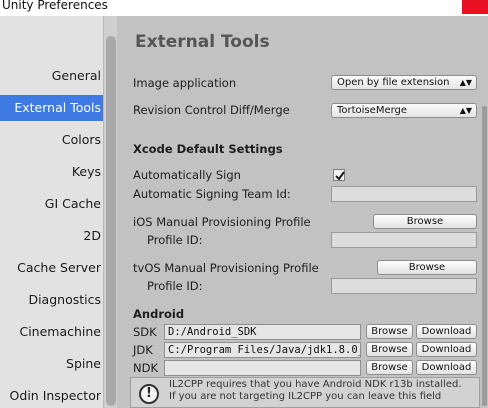  I want to click on sdk-path-field: D:/Android_SDK, so click(262, 332).